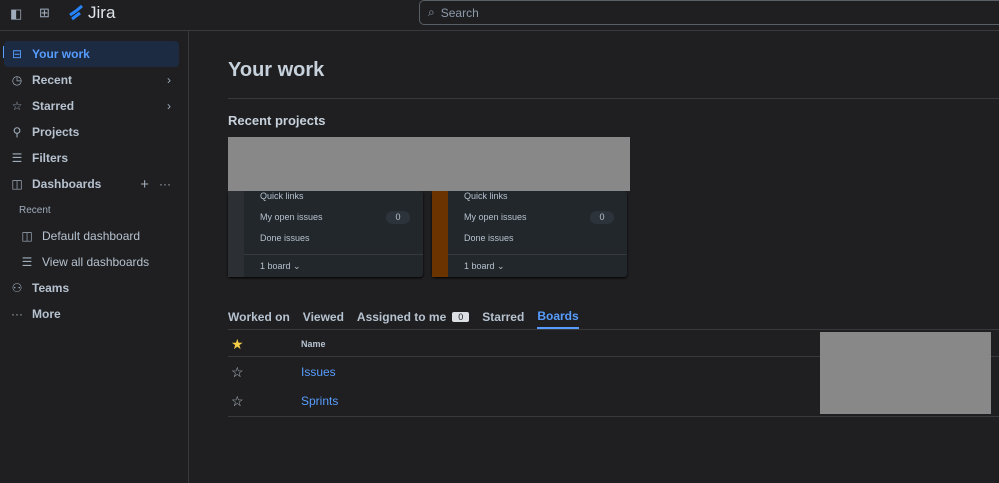  What do you see at coordinates (558, 316) in the screenshot?
I see `tab-label: Boards` at bounding box center [558, 316].